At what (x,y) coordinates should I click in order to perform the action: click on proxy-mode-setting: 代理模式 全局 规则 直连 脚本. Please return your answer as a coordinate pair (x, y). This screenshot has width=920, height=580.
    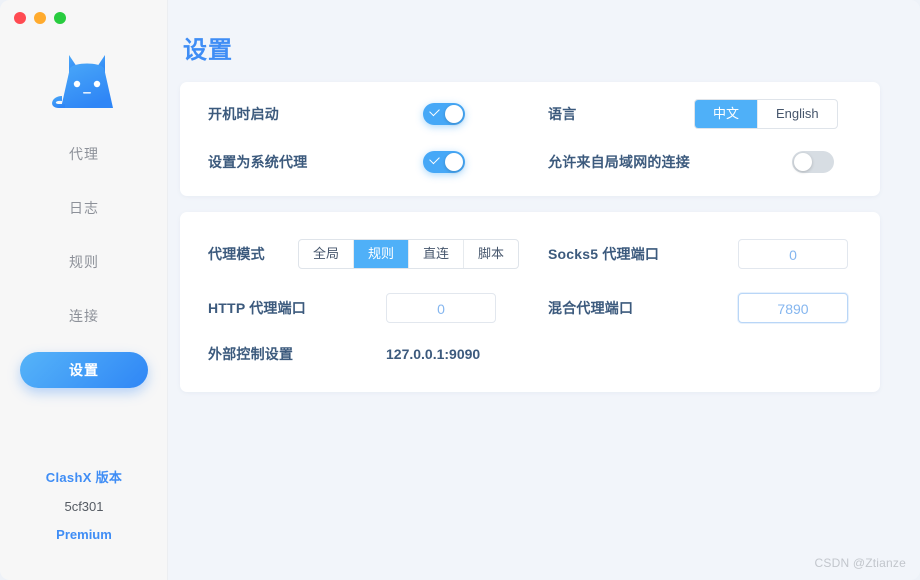
    Looking at the image, I should click on (378, 254).